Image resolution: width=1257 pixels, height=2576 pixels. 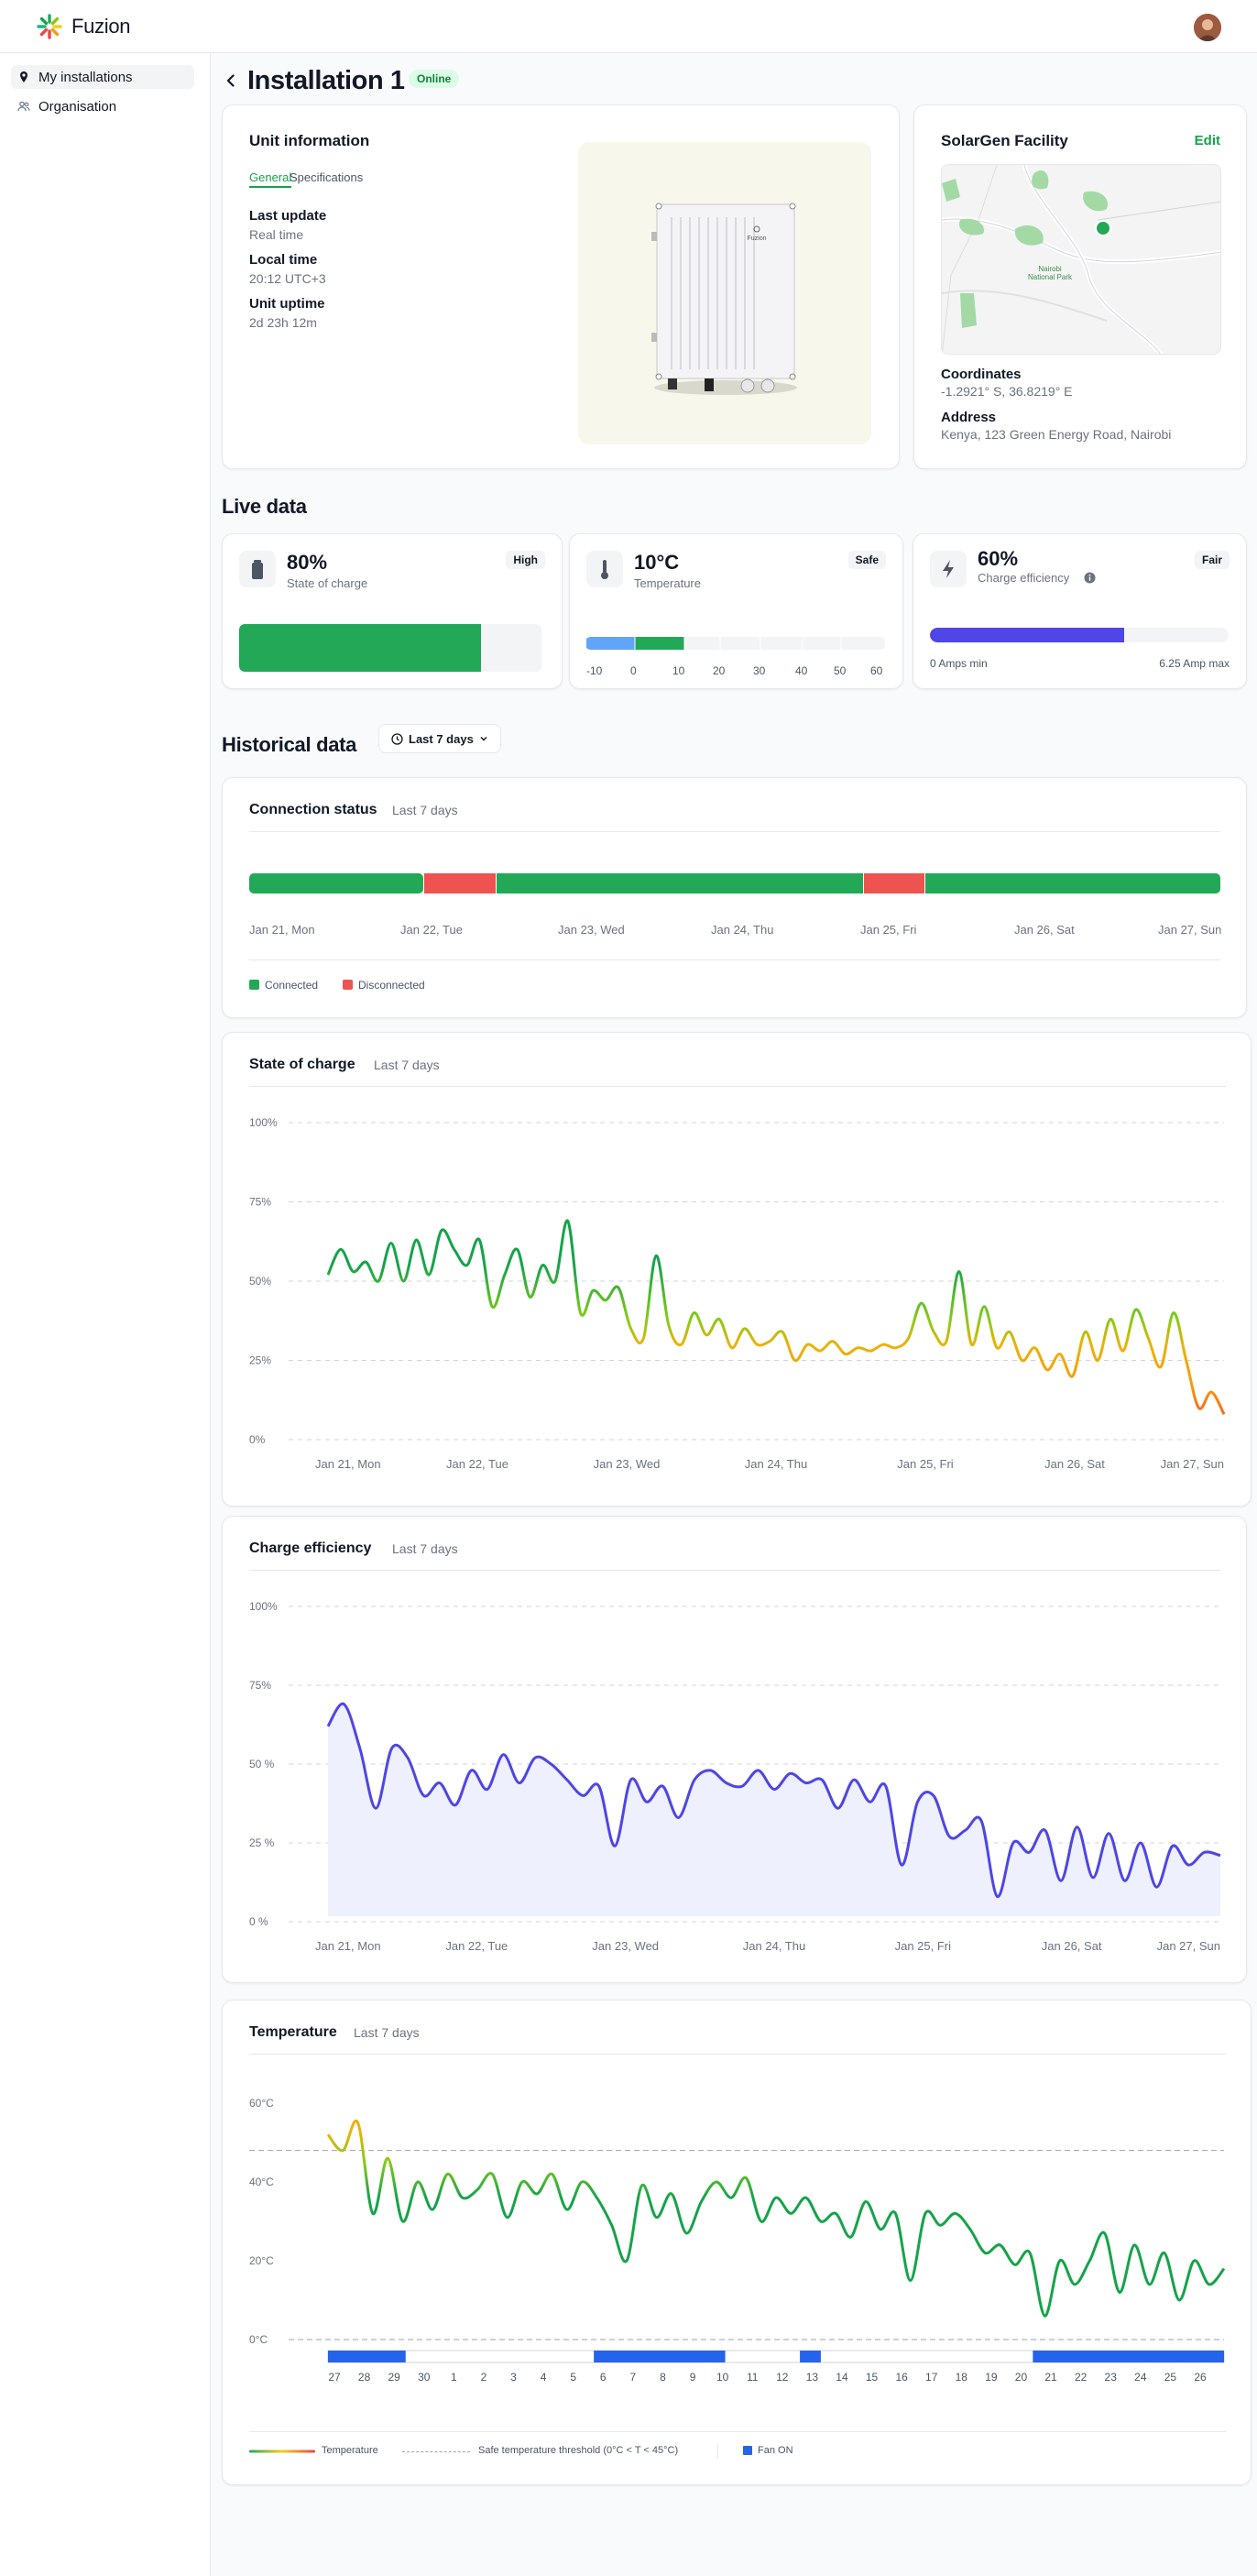 What do you see at coordinates (23, 106) in the screenshot?
I see `users-icon` at bounding box center [23, 106].